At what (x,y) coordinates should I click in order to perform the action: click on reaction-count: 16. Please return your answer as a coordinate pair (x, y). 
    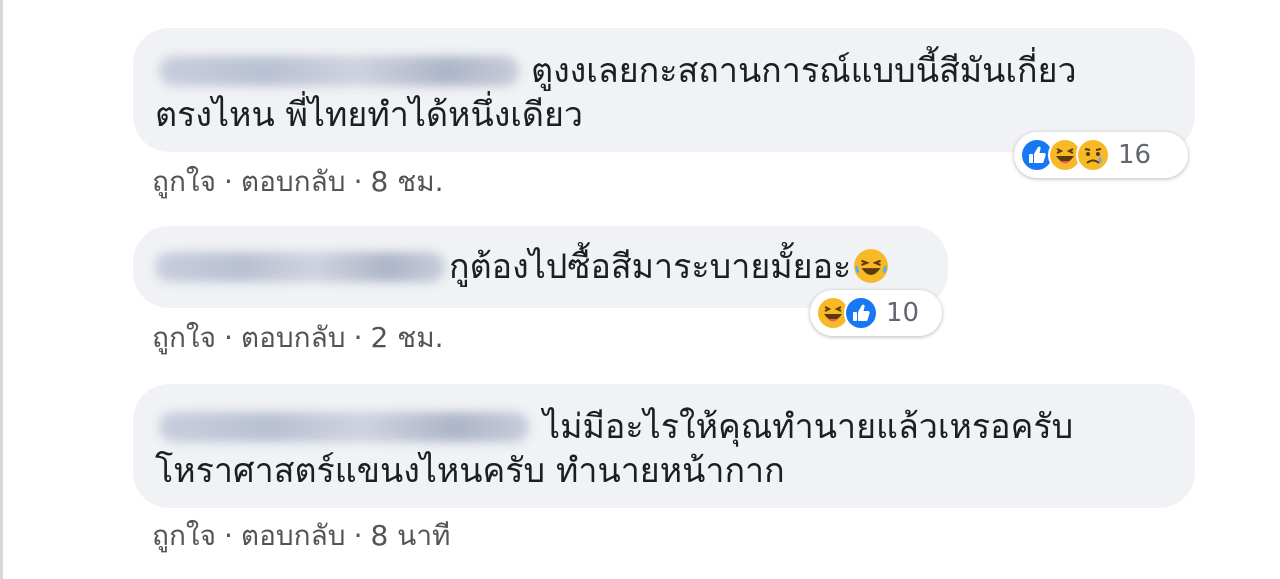
    Looking at the image, I should click on (1135, 155).